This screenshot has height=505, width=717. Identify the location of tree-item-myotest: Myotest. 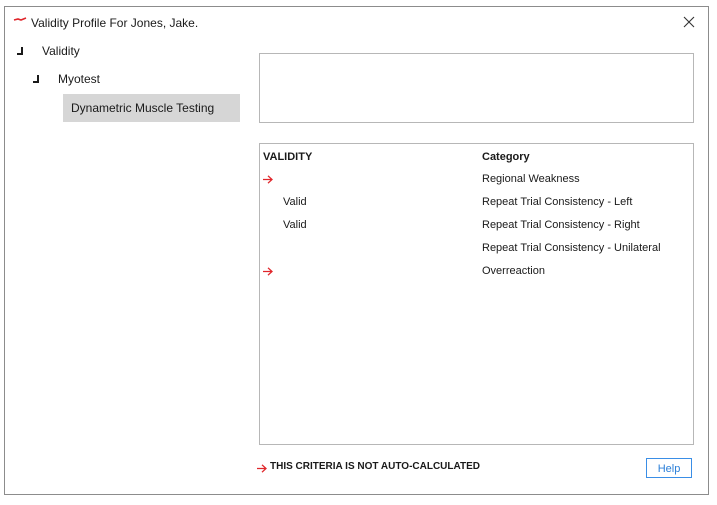
(65, 79).